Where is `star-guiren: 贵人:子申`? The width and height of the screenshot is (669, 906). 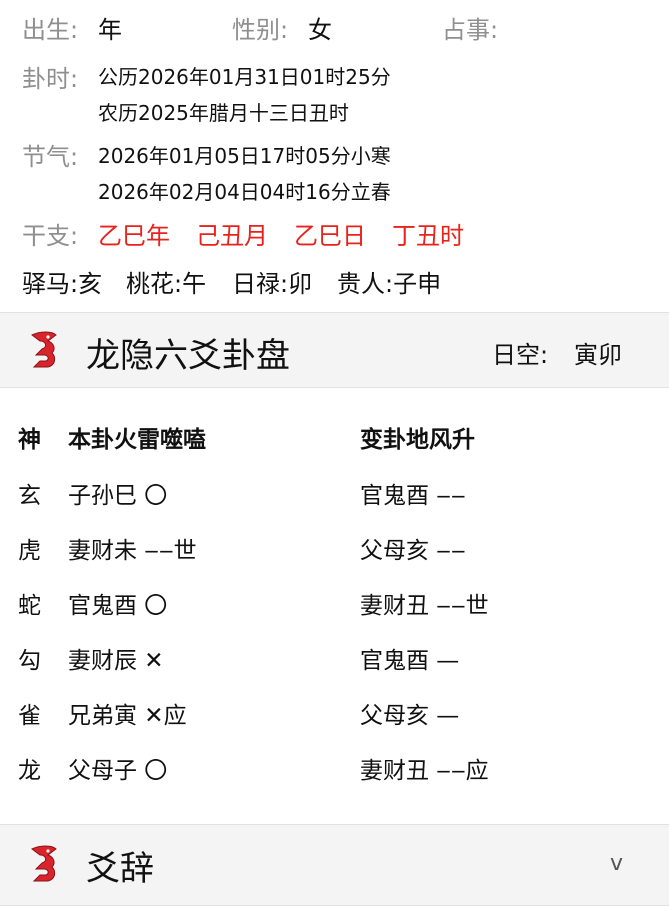
star-guiren: 贵人:子申 is located at coordinates (389, 284).